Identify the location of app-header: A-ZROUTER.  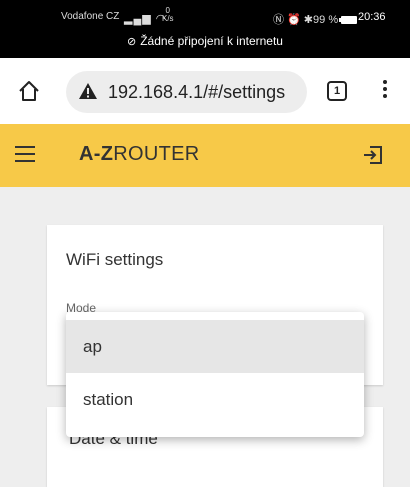
(205, 155).